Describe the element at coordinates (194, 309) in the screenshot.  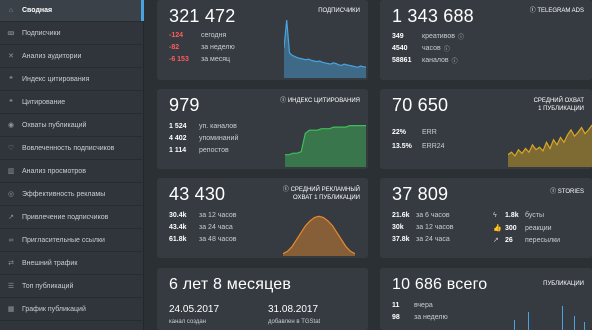
I see `created-date: 24.05.2017` at that location.